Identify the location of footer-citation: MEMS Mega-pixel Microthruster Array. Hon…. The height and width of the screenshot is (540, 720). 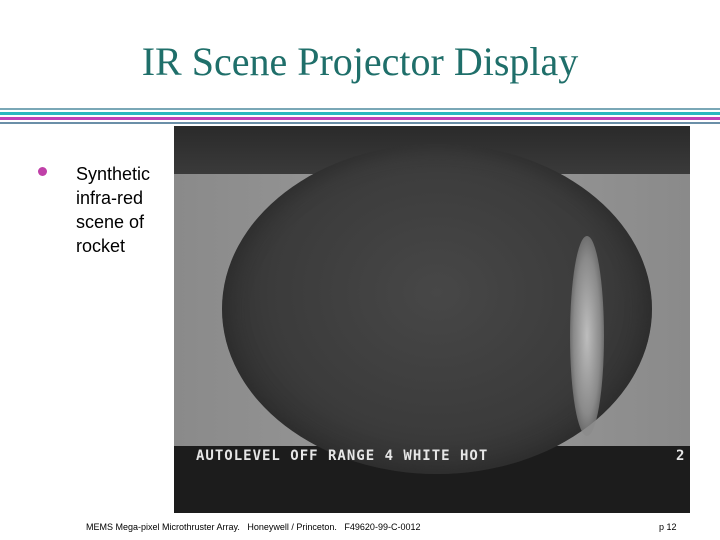
(253, 527).